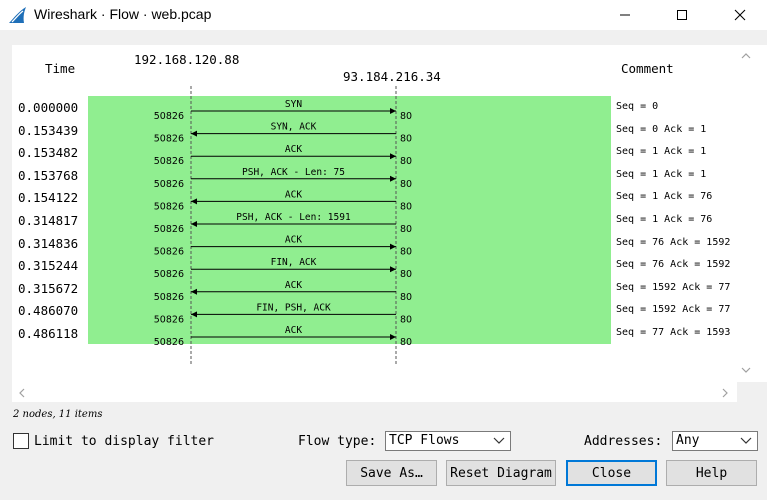 The height and width of the screenshot is (500, 767). I want to click on close-icon, so click(740, 15).